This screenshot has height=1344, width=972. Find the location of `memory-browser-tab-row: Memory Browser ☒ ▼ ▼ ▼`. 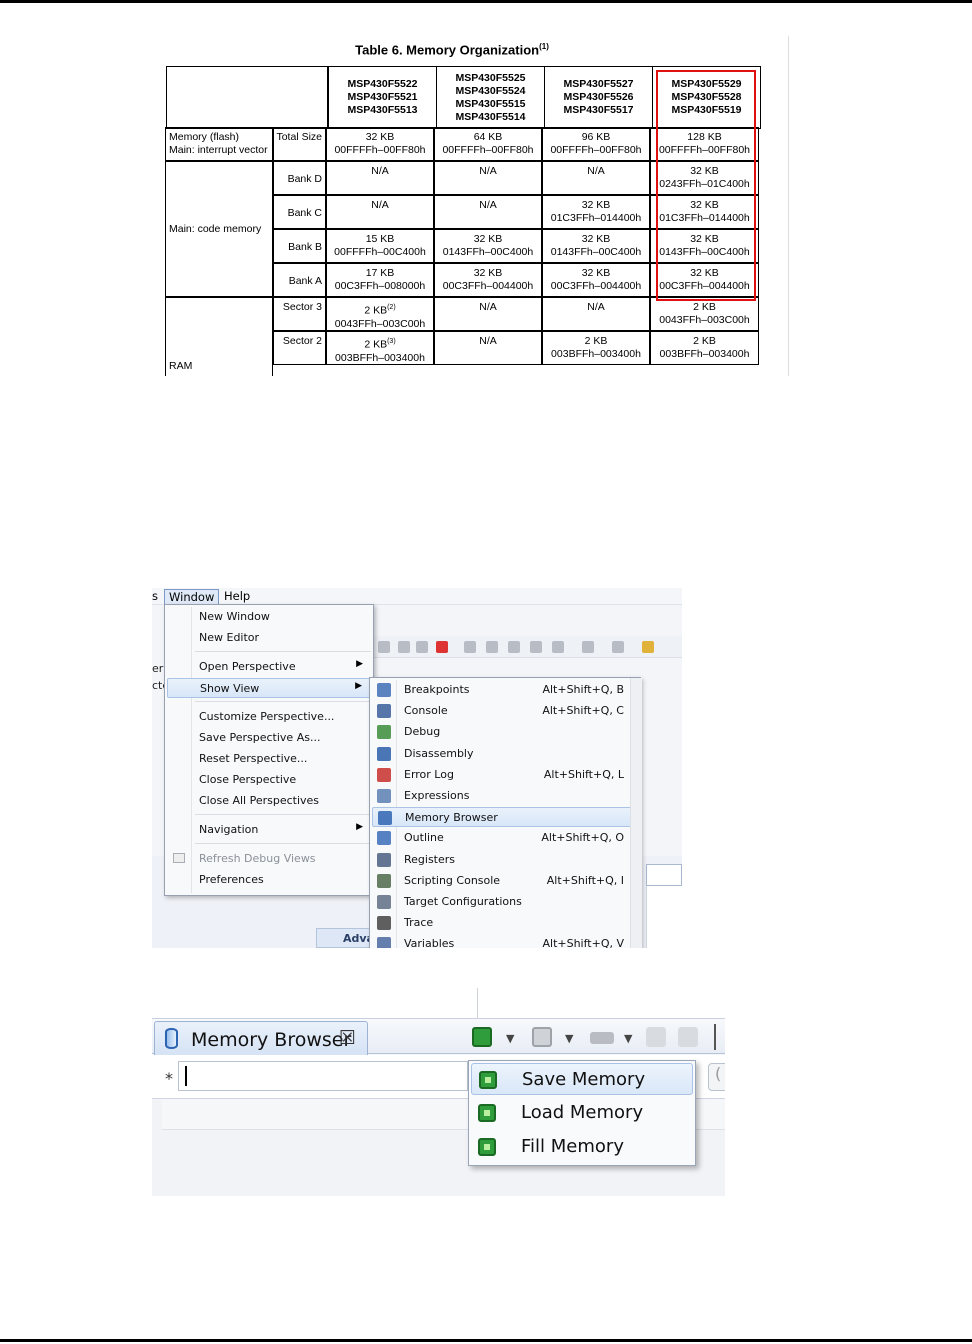

memory-browser-tab-row: Memory Browser ☒ ▼ ▼ ▼ is located at coordinates (438, 1036).